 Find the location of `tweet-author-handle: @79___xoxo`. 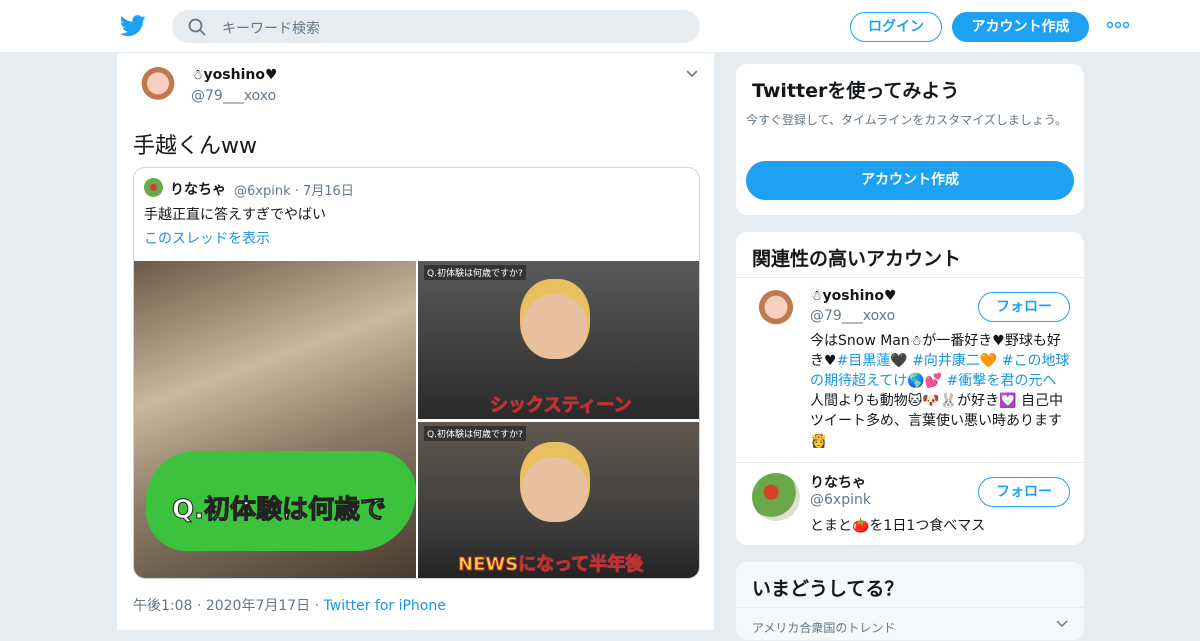

tweet-author-handle: @79___xoxo is located at coordinates (233, 96).